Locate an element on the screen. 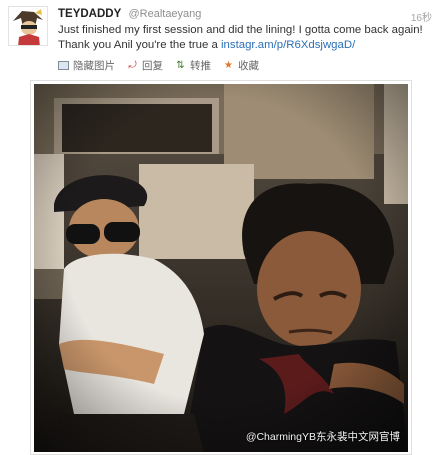  tweet-timestamp: 16秒 is located at coordinates (421, 16).